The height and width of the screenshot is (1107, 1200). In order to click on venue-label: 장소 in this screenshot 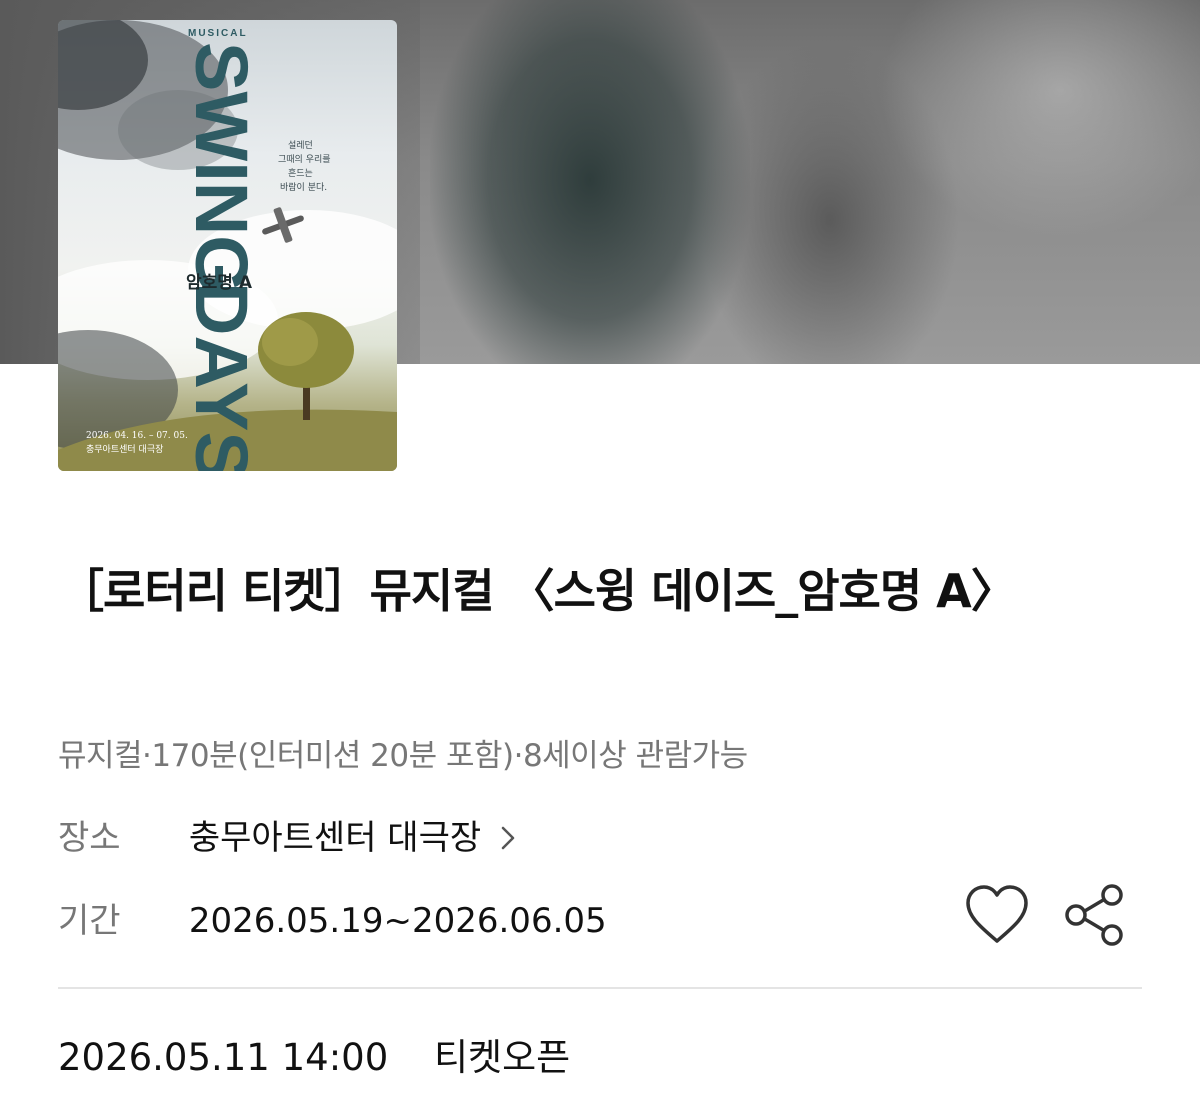, I will do `click(89, 838)`.